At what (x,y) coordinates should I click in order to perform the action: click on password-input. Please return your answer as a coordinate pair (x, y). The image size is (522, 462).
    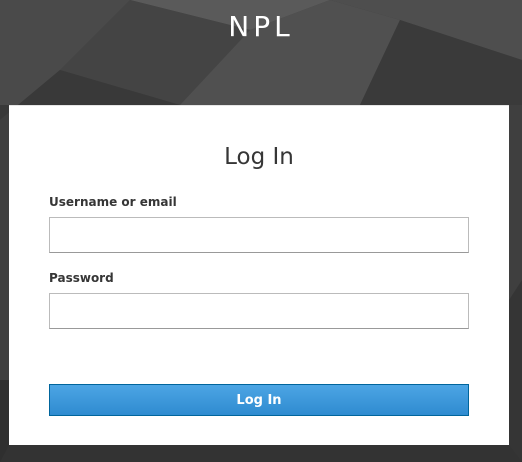
    Looking at the image, I should click on (259, 311).